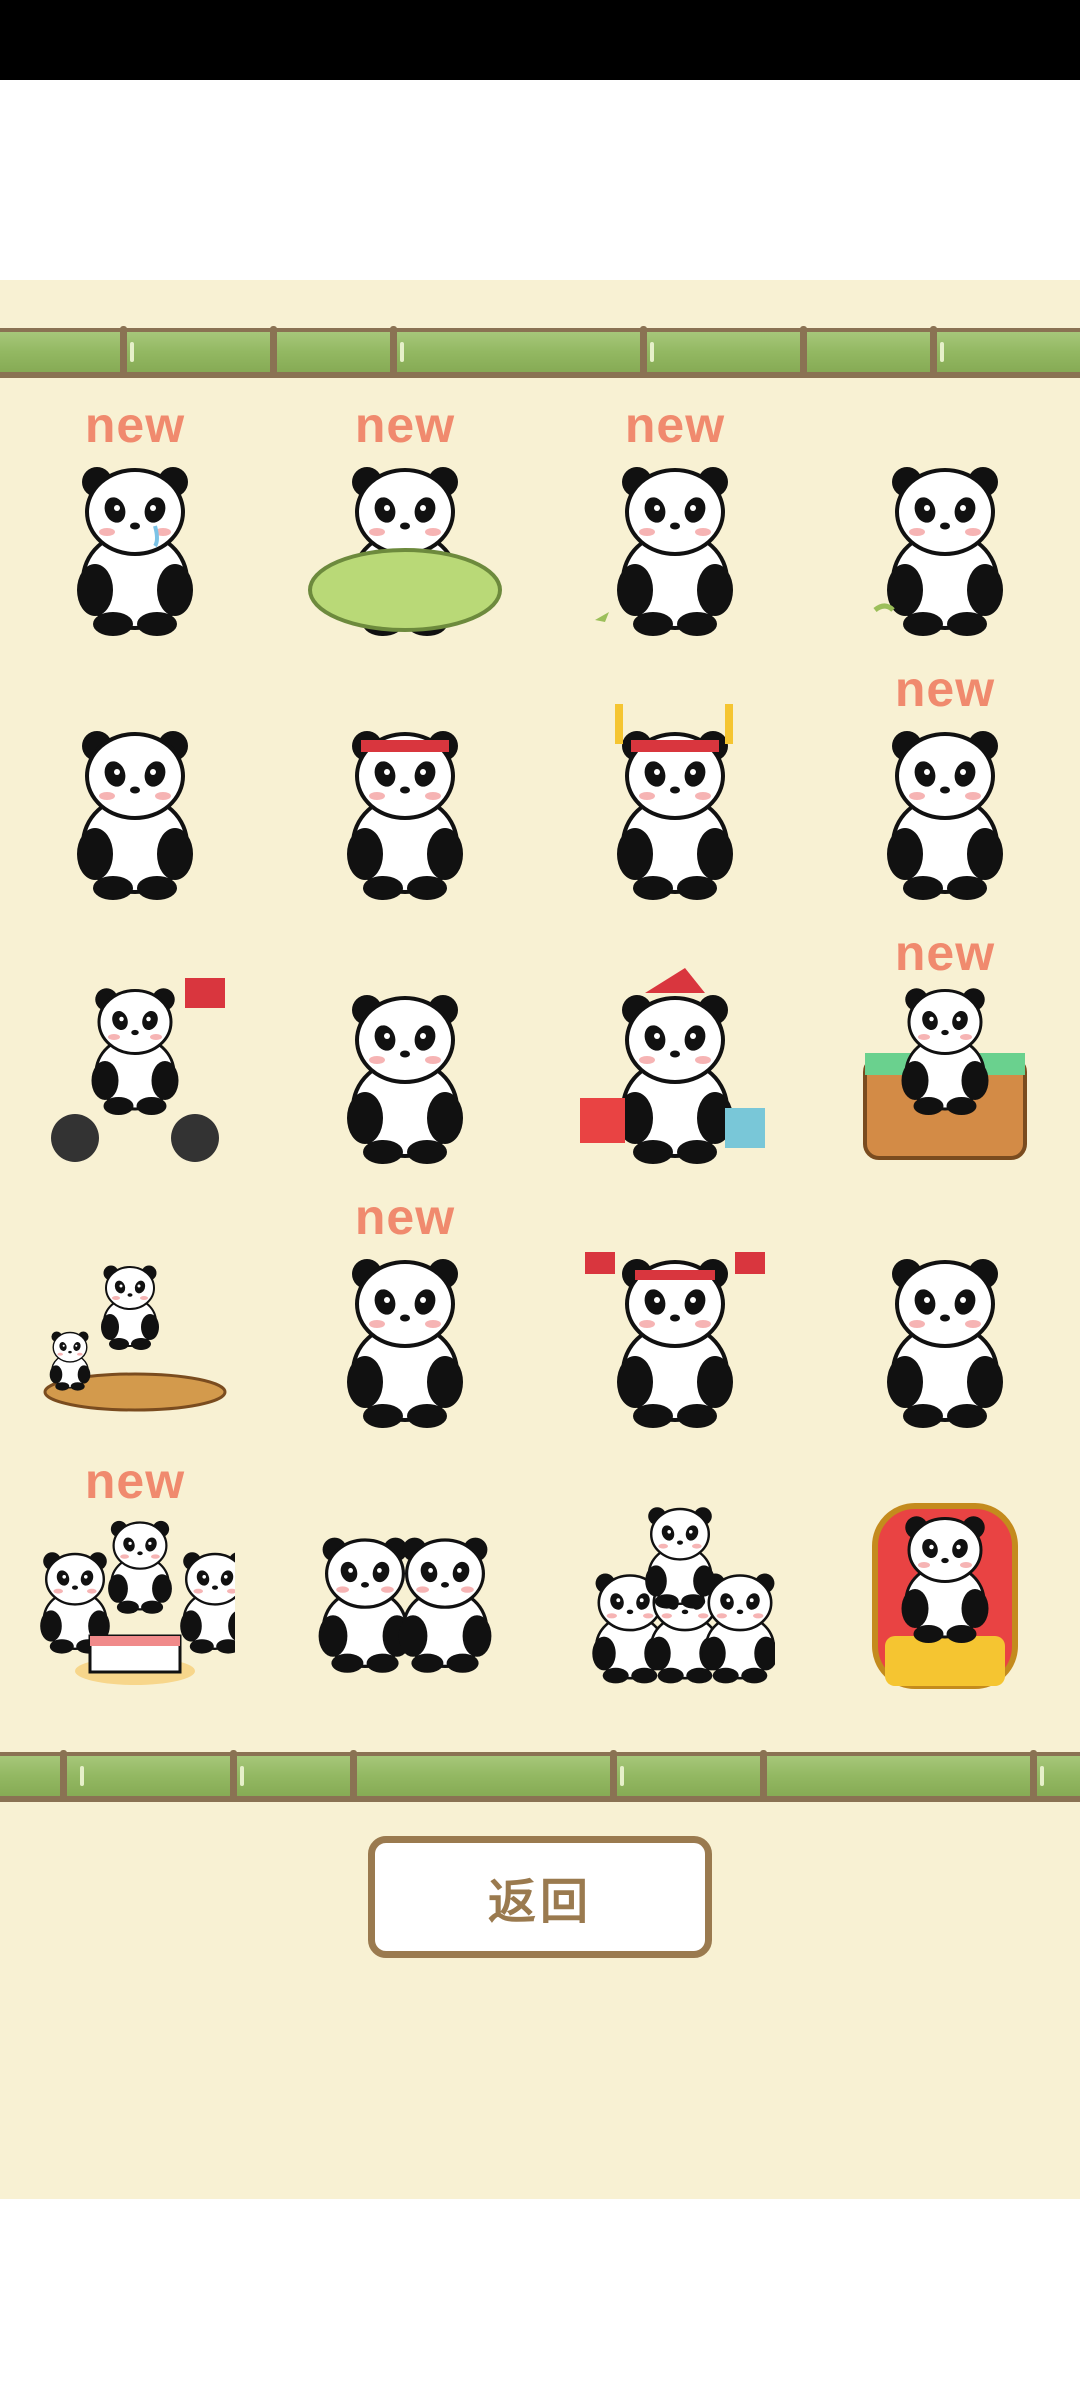  I want to click on sticker-panda-waving-bird: new, so click(675, 530).